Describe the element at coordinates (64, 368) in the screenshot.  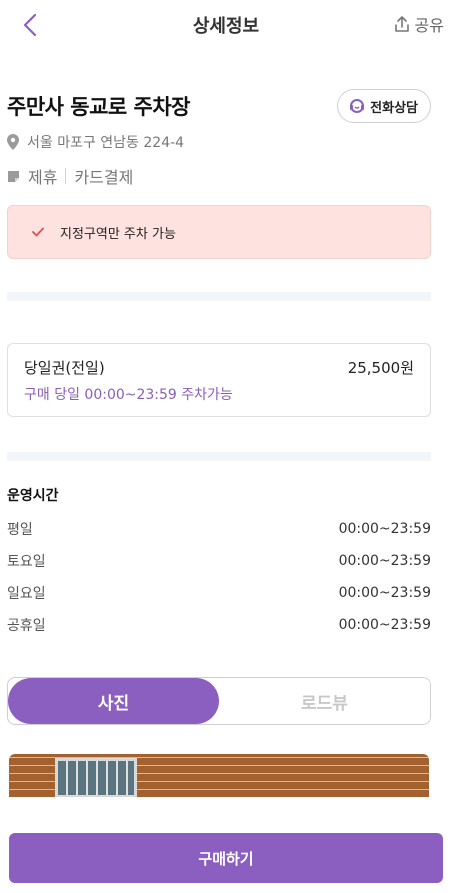
I see `ticket-name: 당일권(전일)` at that location.